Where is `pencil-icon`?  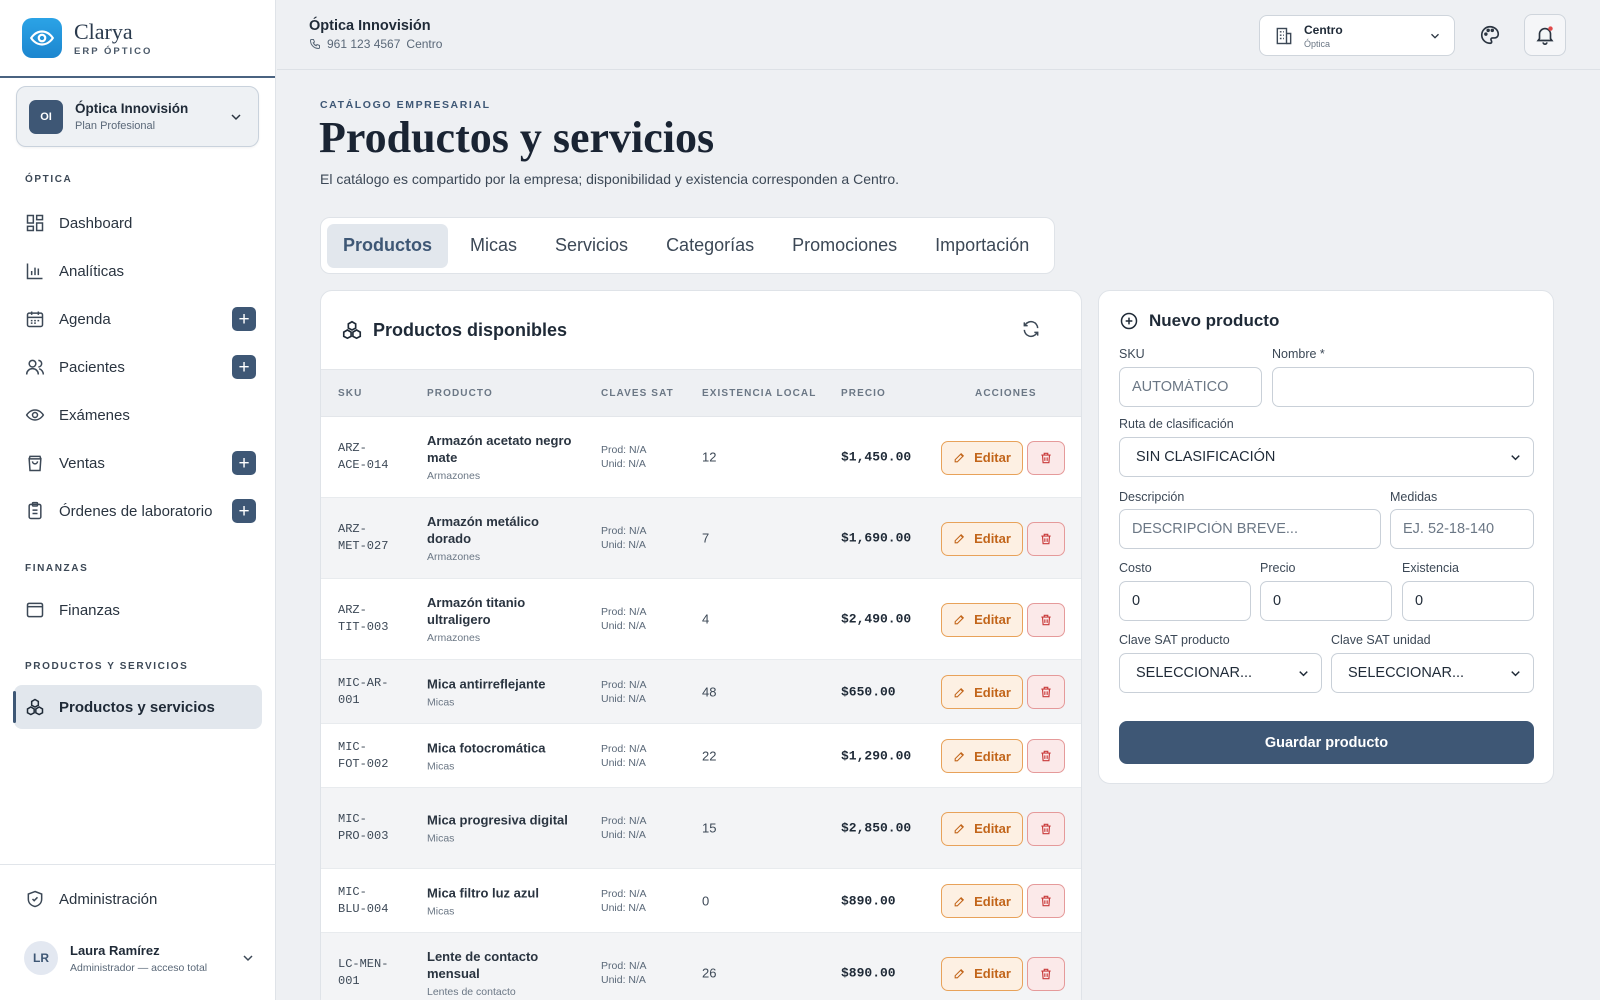 pencil-icon is located at coordinates (959, 973).